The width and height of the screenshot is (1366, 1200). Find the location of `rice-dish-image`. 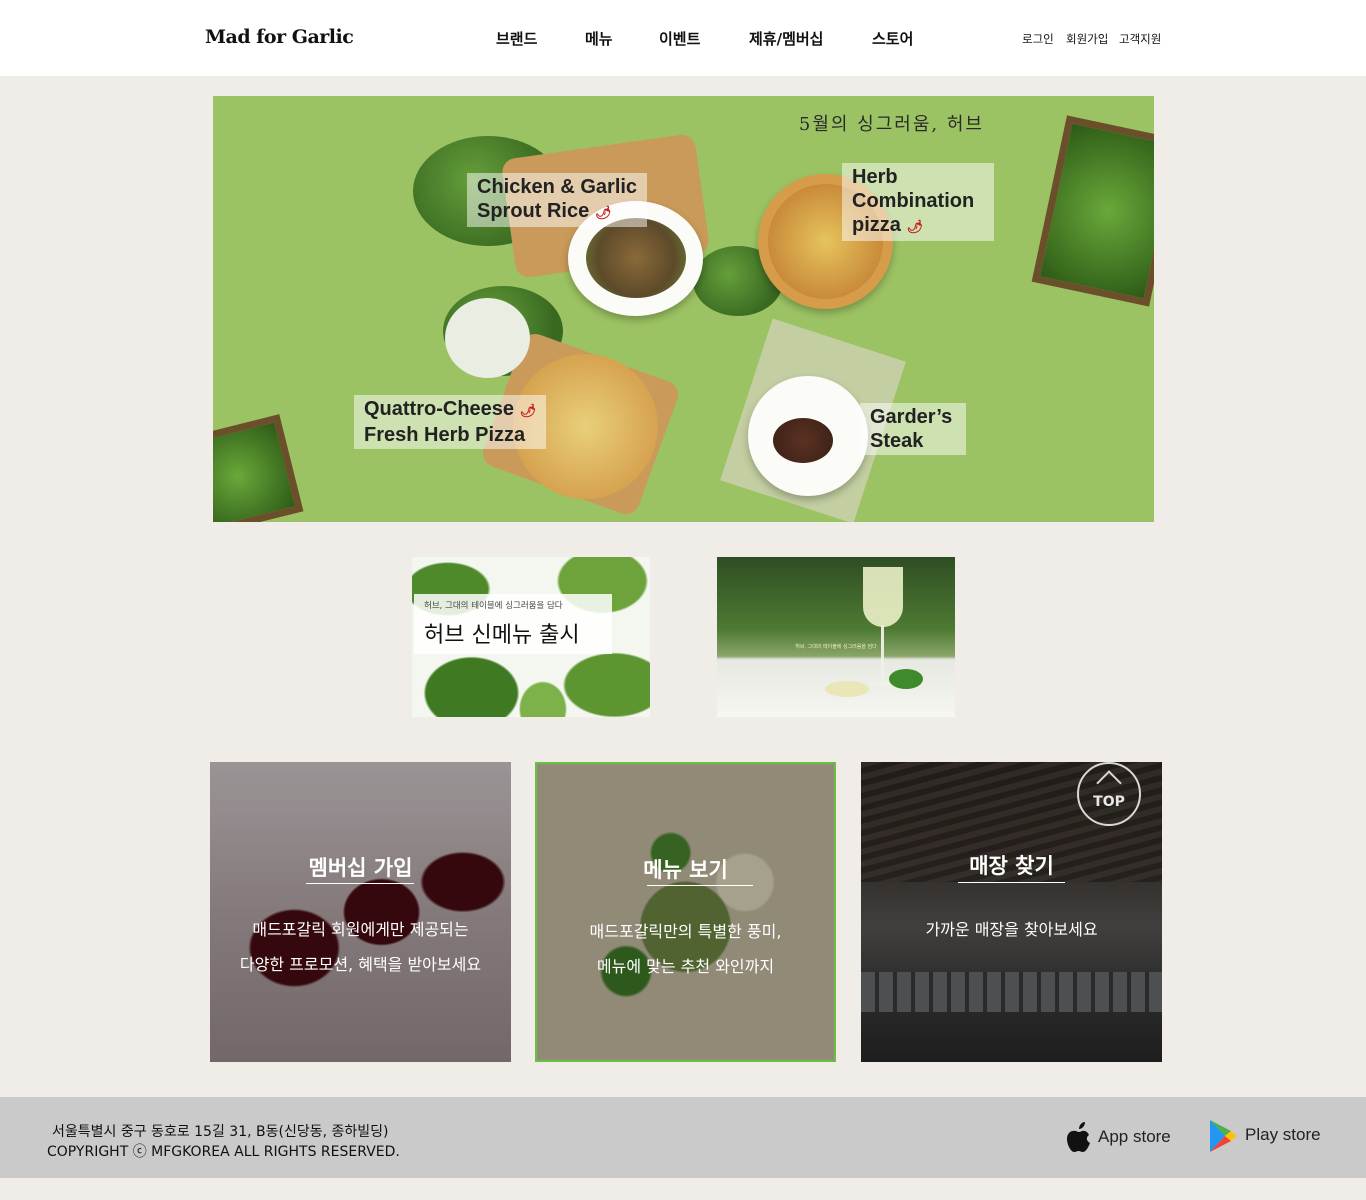

rice-dish-image is located at coordinates (636, 258).